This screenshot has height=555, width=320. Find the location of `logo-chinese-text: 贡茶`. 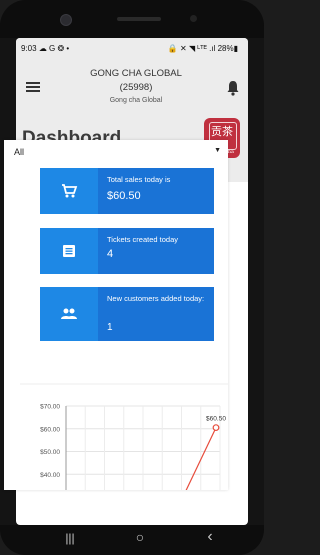

logo-chinese-text: 贡茶 is located at coordinates (222, 131).